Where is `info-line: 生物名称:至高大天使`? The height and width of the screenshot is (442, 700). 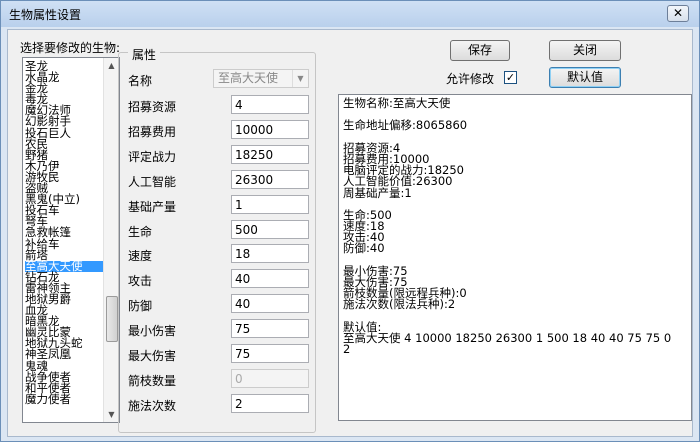
info-line: 生物名称:至高大天使 is located at coordinates (397, 103).